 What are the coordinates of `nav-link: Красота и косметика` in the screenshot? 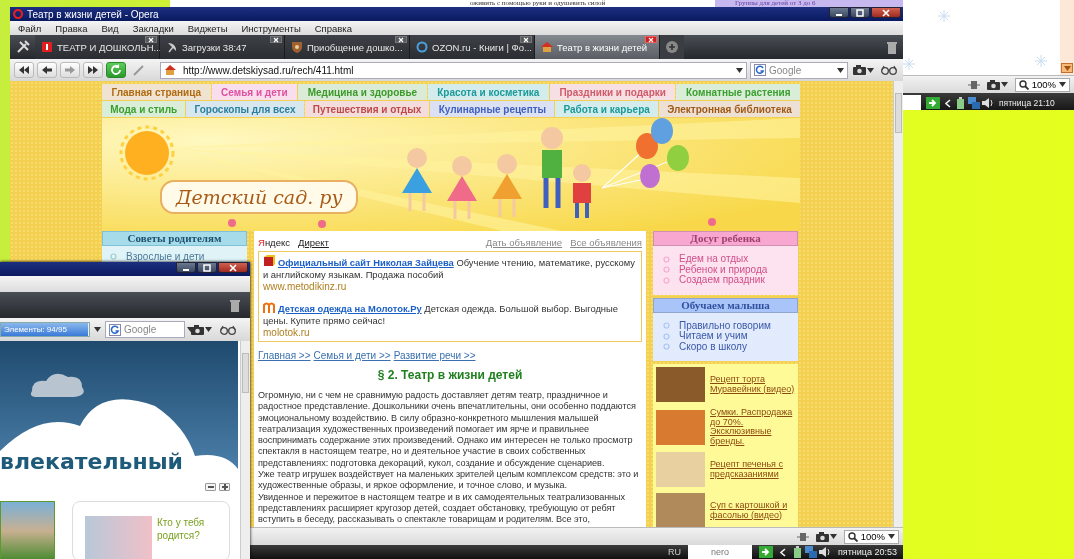 It's located at (488, 92).